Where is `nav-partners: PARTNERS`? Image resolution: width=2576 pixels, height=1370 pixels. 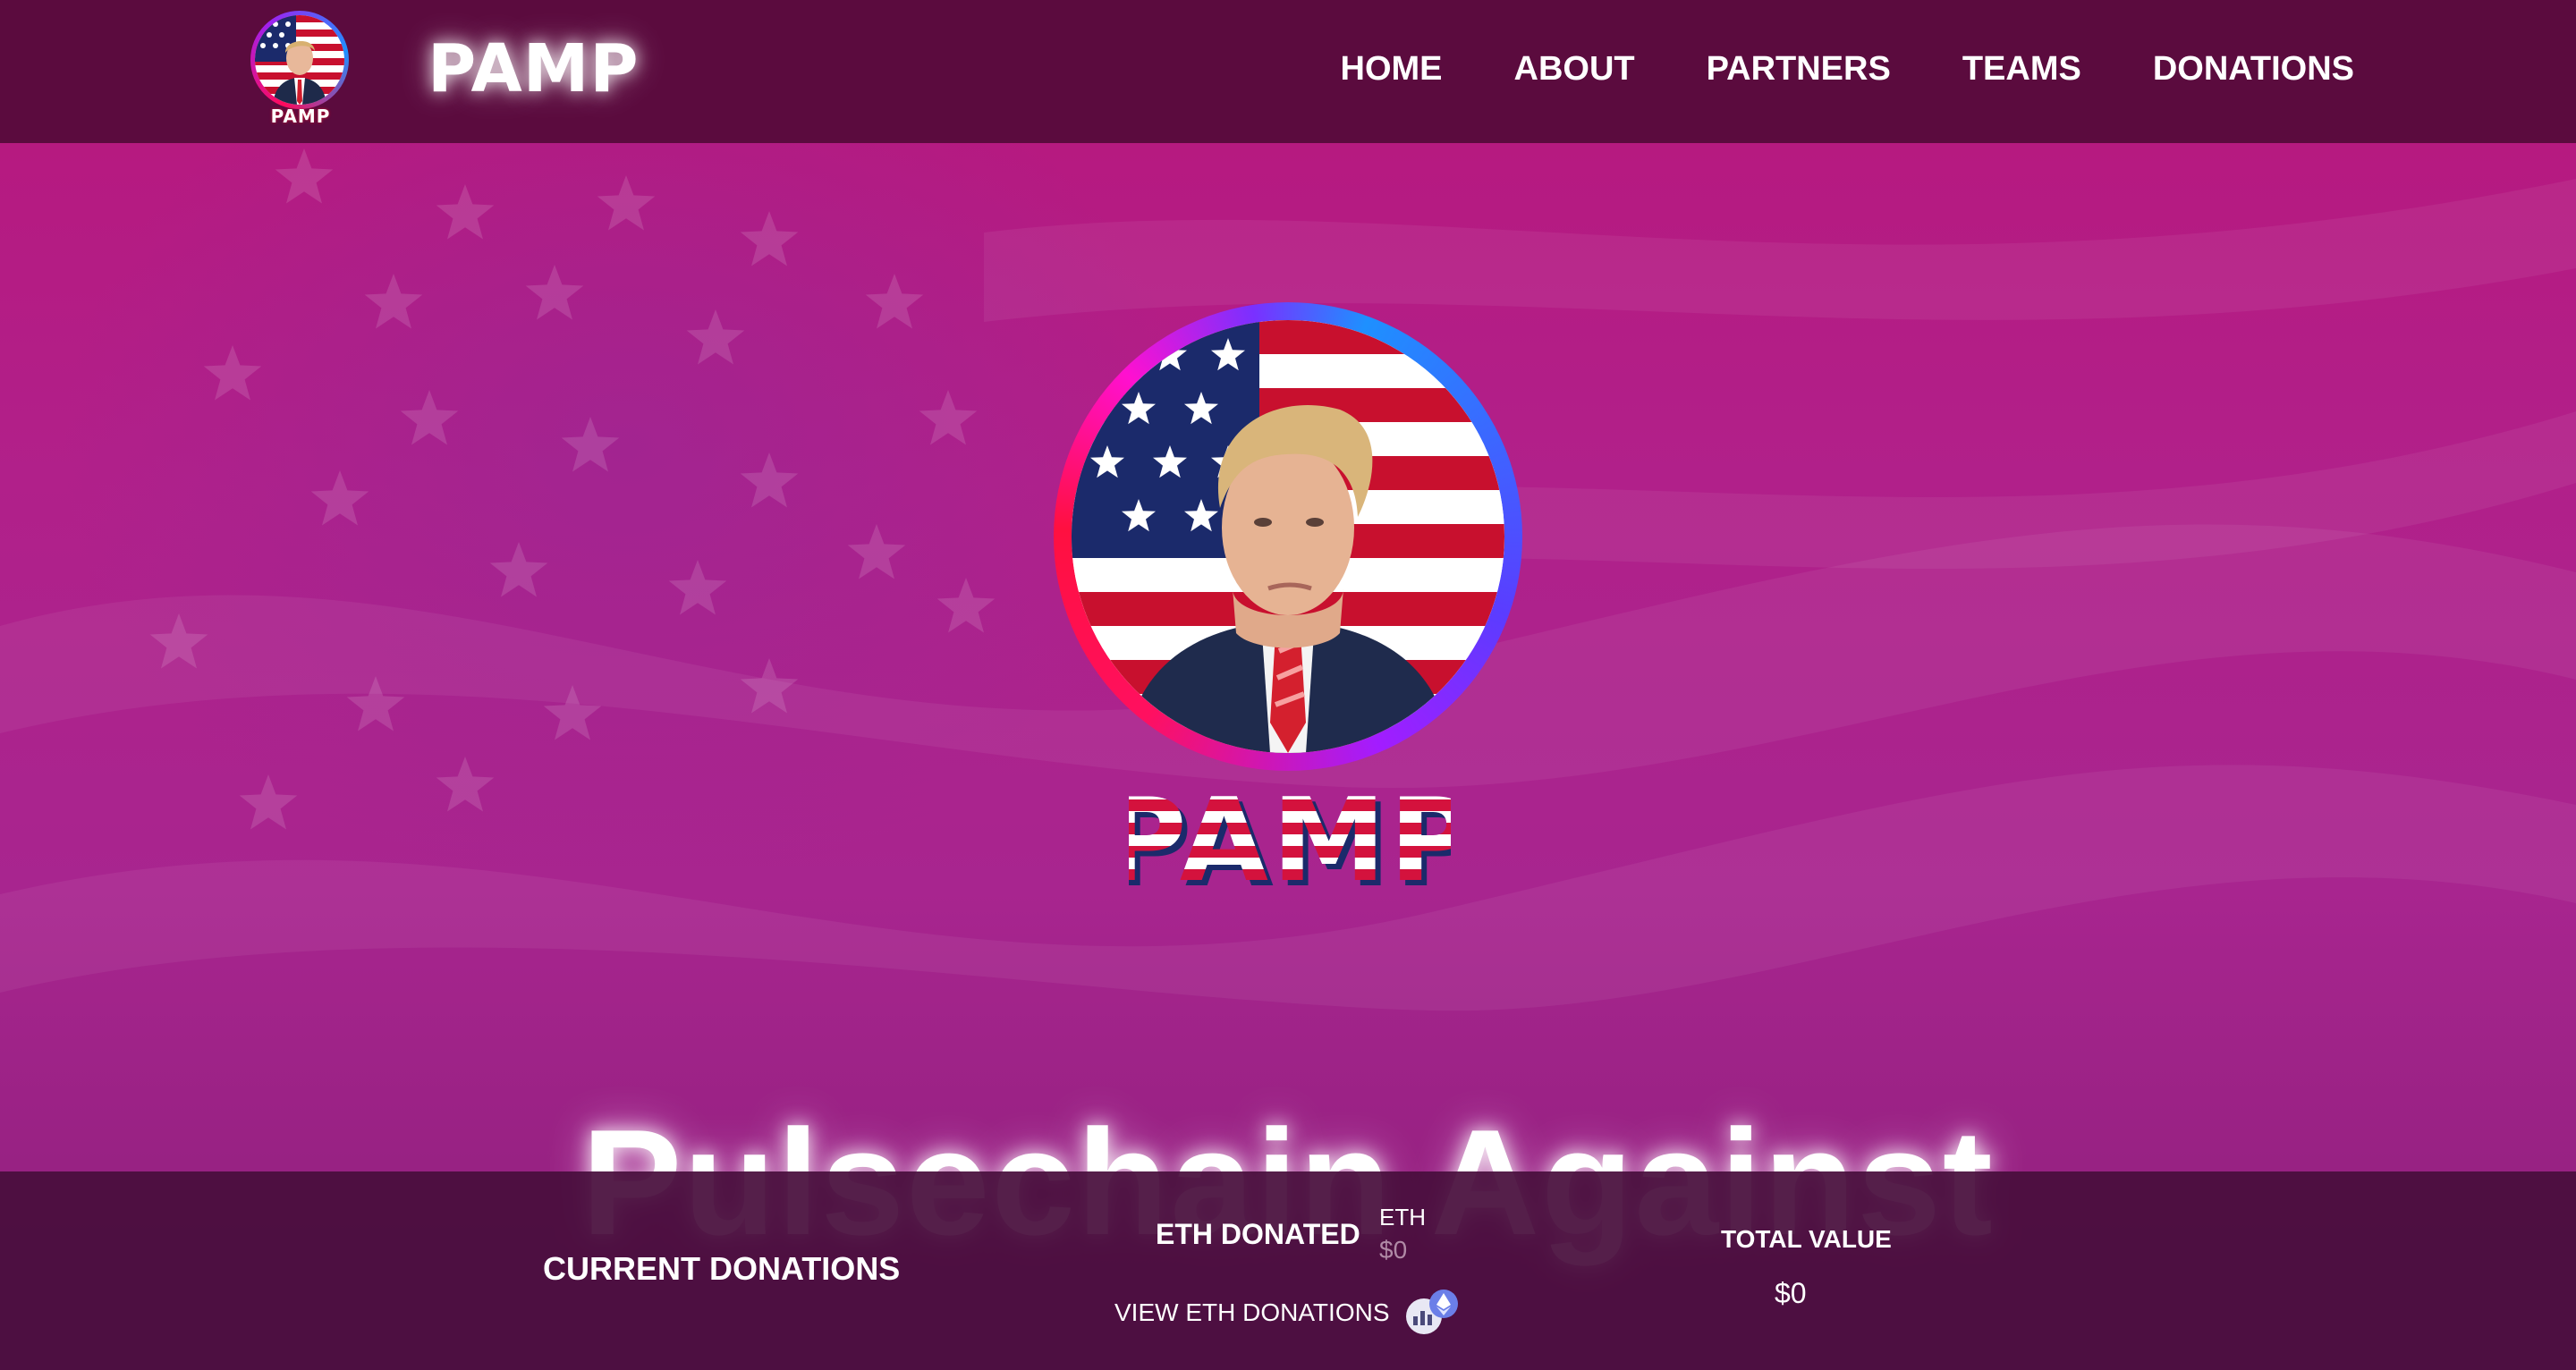 nav-partners: PARTNERS is located at coordinates (1799, 69).